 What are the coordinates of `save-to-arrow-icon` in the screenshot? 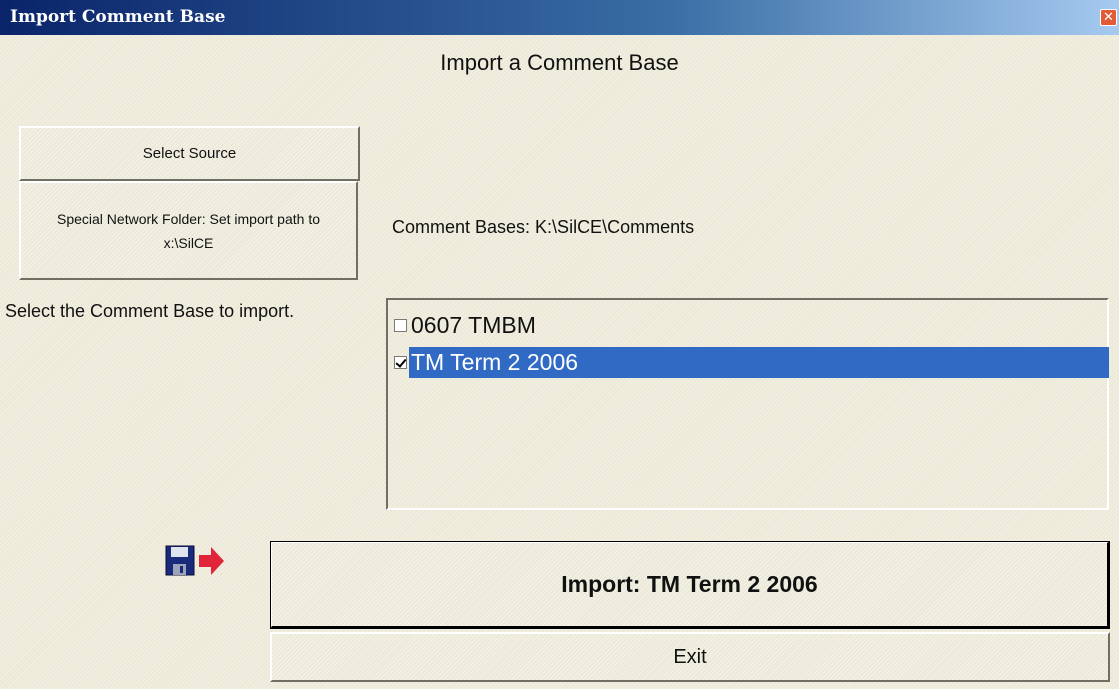 It's located at (194, 560).